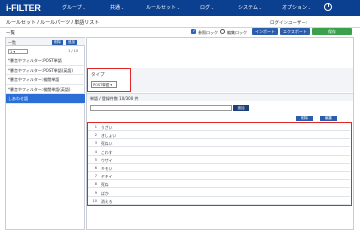 The image size is (360, 240). What do you see at coordinates (10, 33) in the screenshot?
I see `list-title: 一覧` at bounding box center [10, 33].